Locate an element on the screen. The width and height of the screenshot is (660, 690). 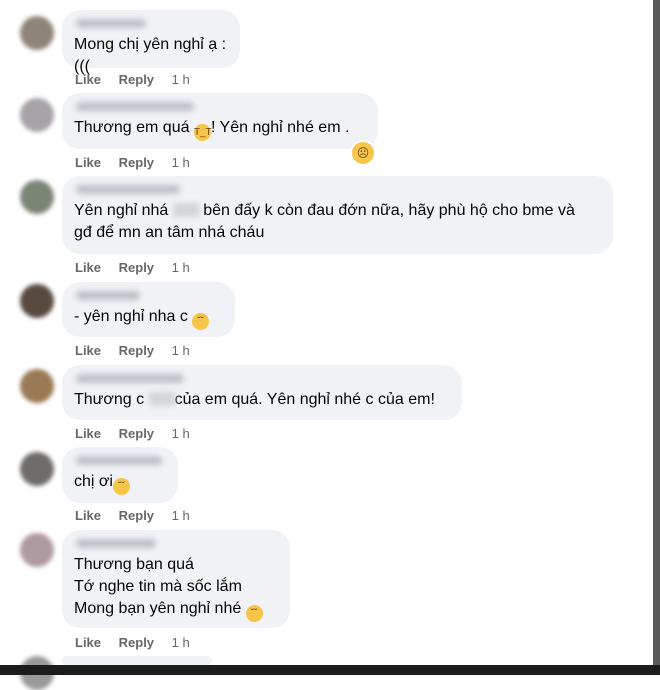
comment-text-part: của em quá. Yên nghỉ nhé c của em! is located at coordinates (304, 399).